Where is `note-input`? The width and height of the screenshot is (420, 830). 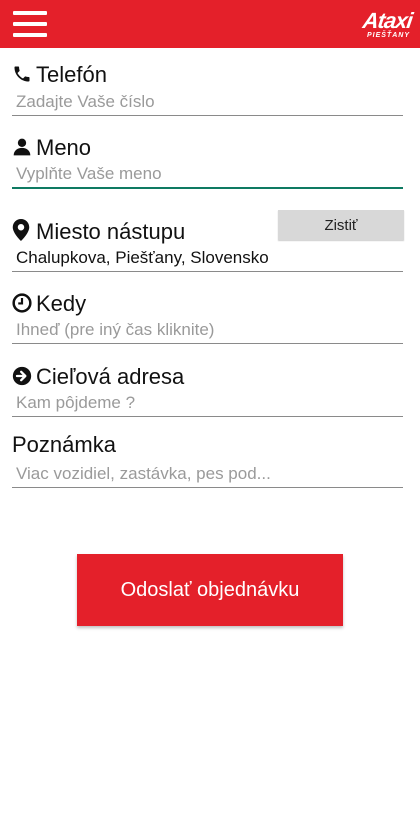 note-input is located at coordinates (207, 474).